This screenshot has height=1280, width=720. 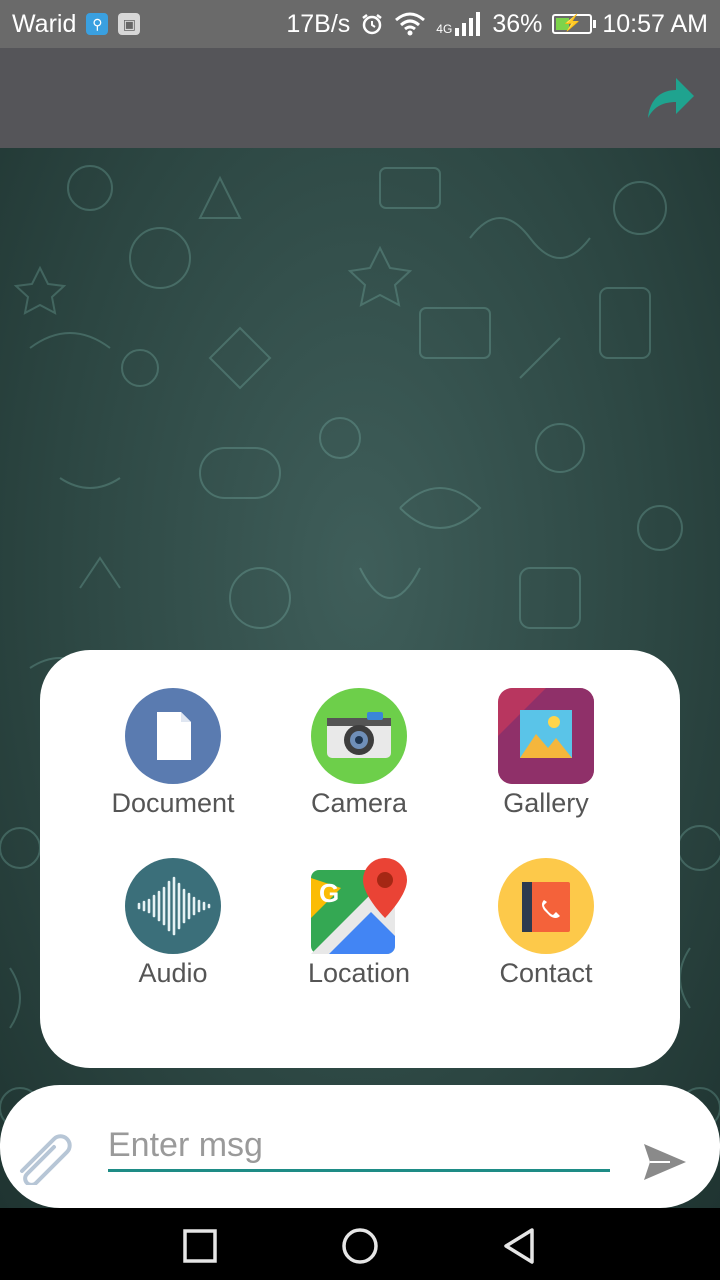 I want to click on signal-icon, so click(x=468, y=24).